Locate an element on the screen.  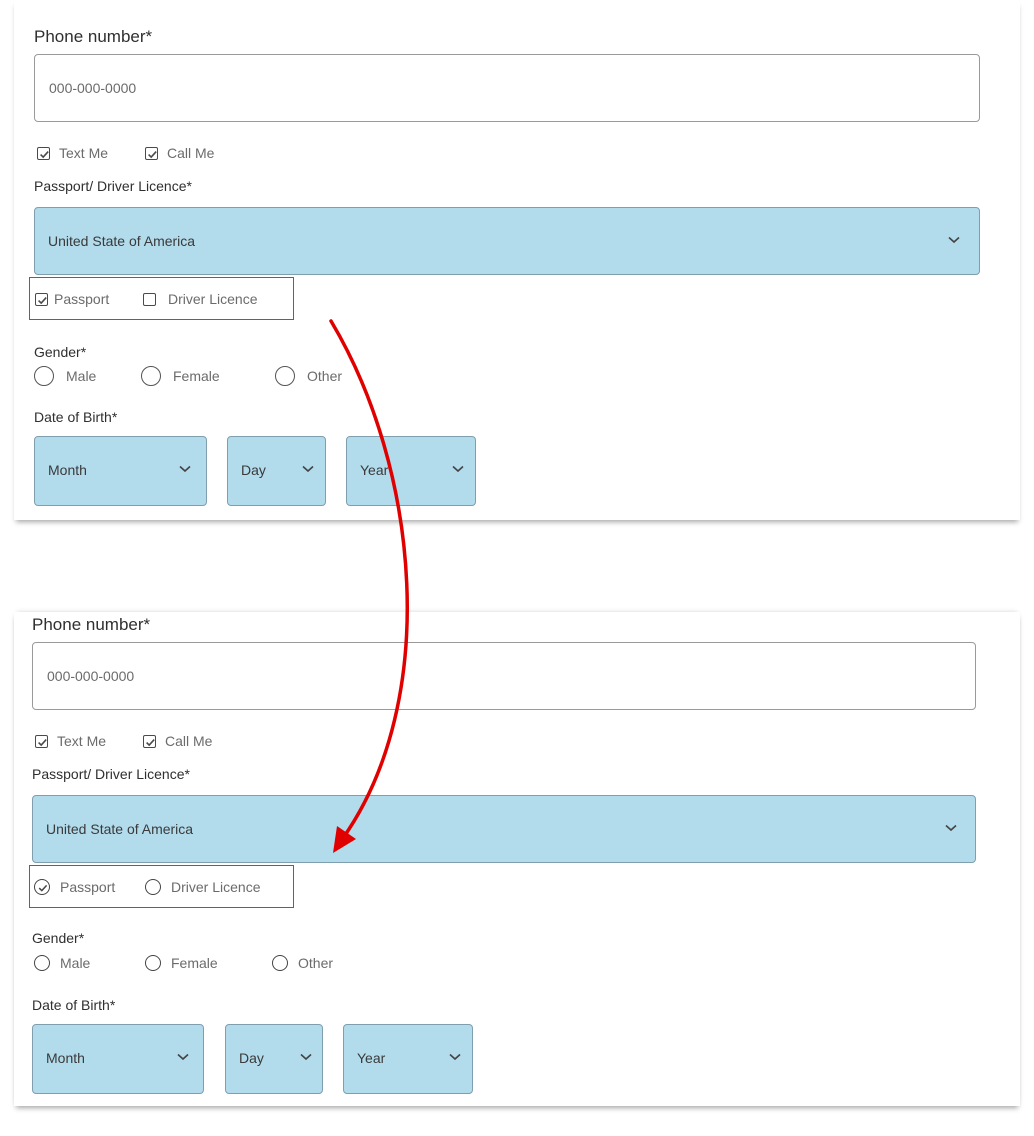
passport-radio: Passport is located at coordinates (74, 887).